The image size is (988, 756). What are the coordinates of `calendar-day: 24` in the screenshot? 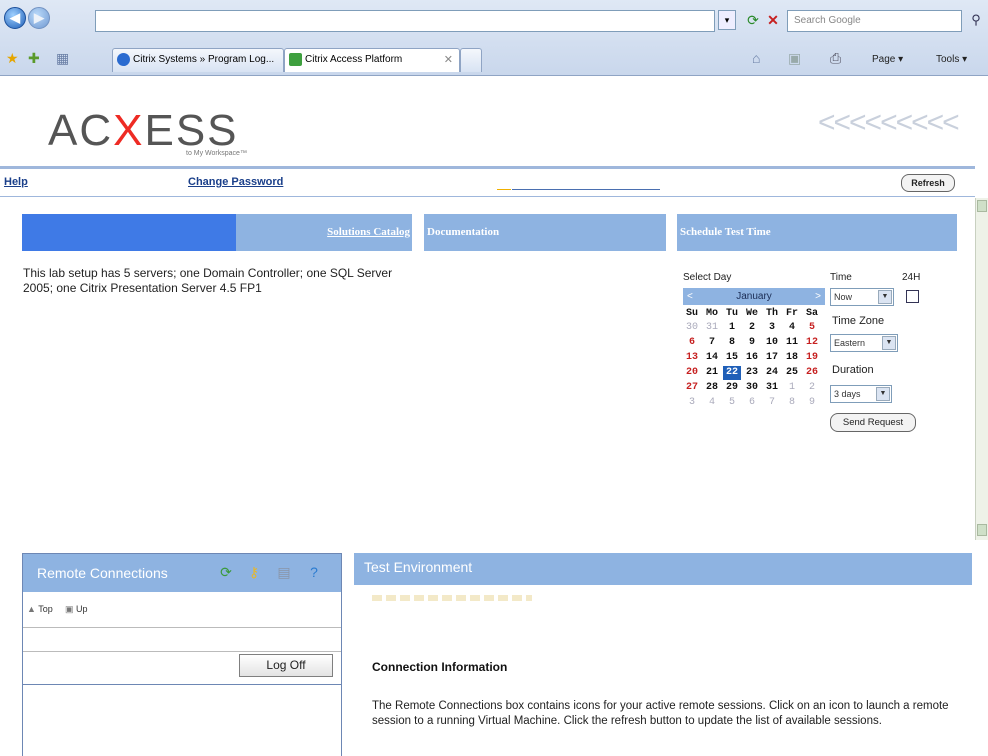 It's located at (772, 373).